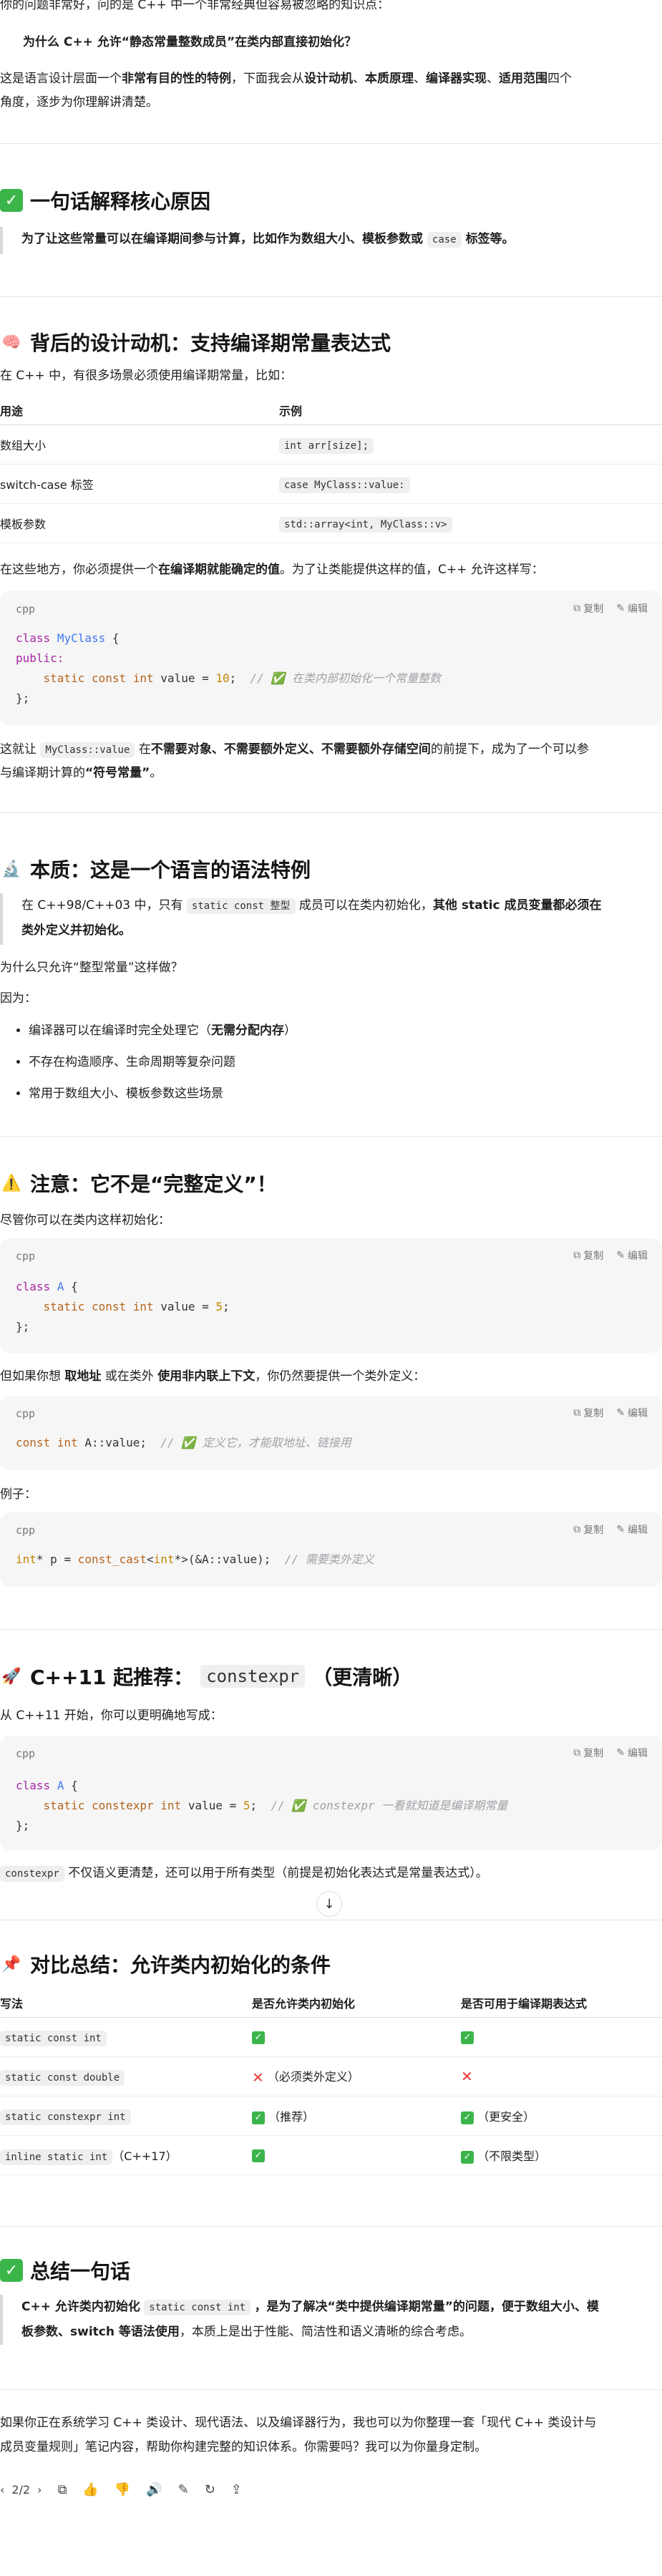  Describe the element at coordinates (190, 42) in the screenshot. I see `intro-question: 为什么 C++ 允许“静态常量整数成员”在类内部直接初始化？` at that location.